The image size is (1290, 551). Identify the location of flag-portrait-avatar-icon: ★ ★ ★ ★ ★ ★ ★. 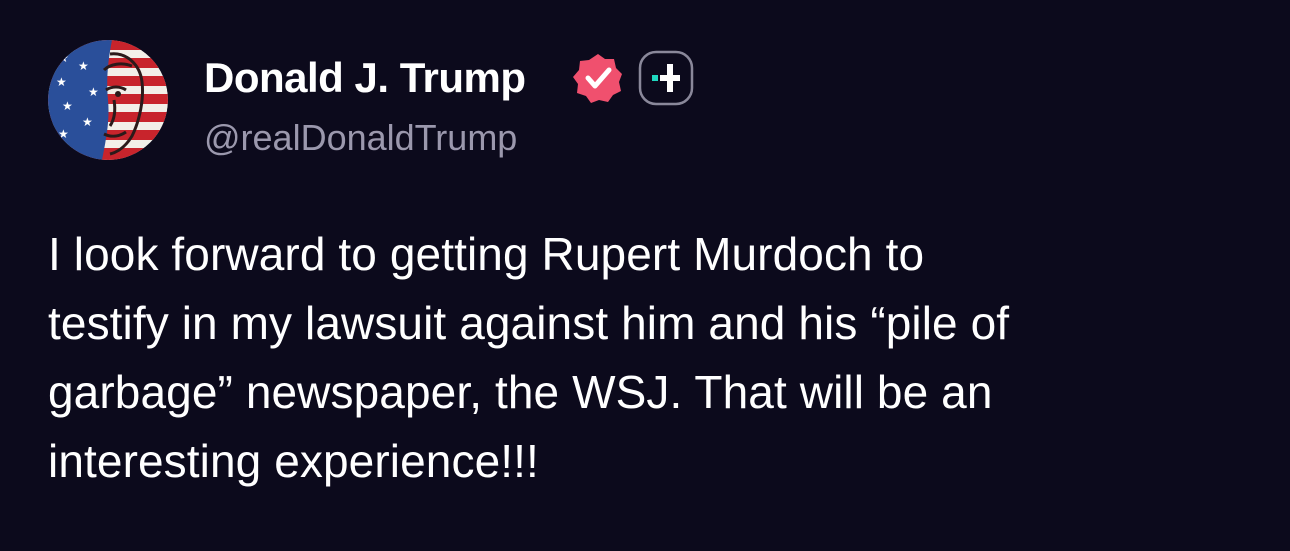
(108, 100).